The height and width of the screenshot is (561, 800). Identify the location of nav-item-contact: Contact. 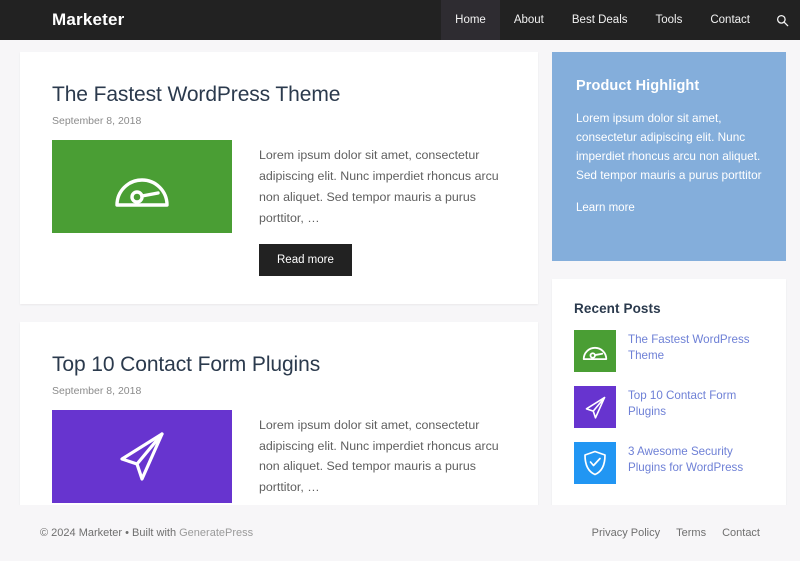
(730, 20).